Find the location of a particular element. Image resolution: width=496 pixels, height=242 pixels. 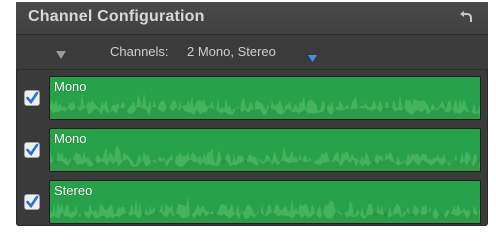

channel-label: Stereo is located at coordinates (73, 190).